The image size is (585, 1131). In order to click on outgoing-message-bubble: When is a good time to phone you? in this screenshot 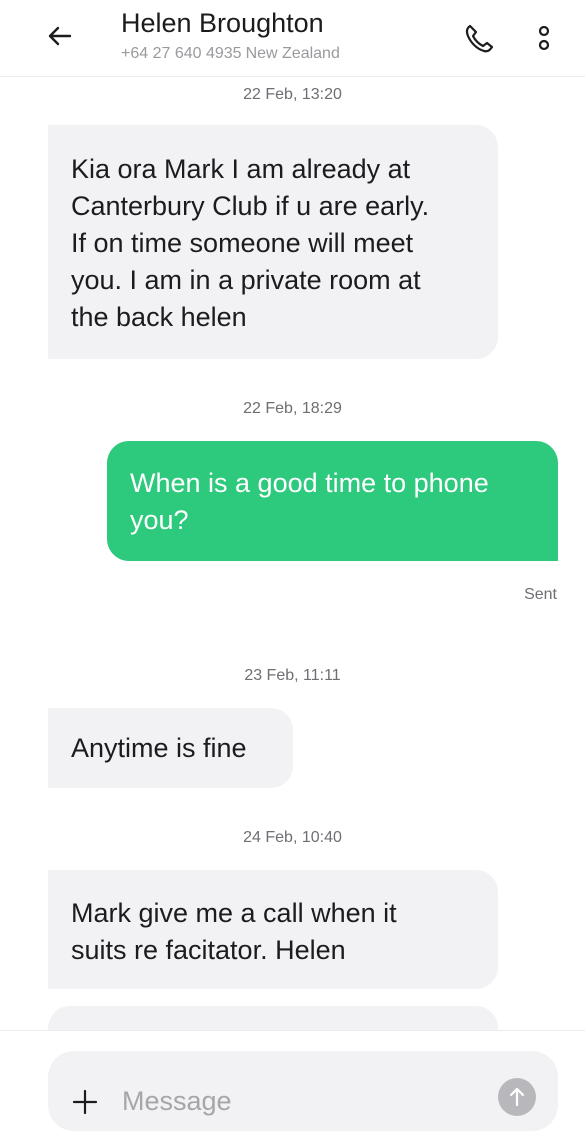, I will do `click(332, 501)`.